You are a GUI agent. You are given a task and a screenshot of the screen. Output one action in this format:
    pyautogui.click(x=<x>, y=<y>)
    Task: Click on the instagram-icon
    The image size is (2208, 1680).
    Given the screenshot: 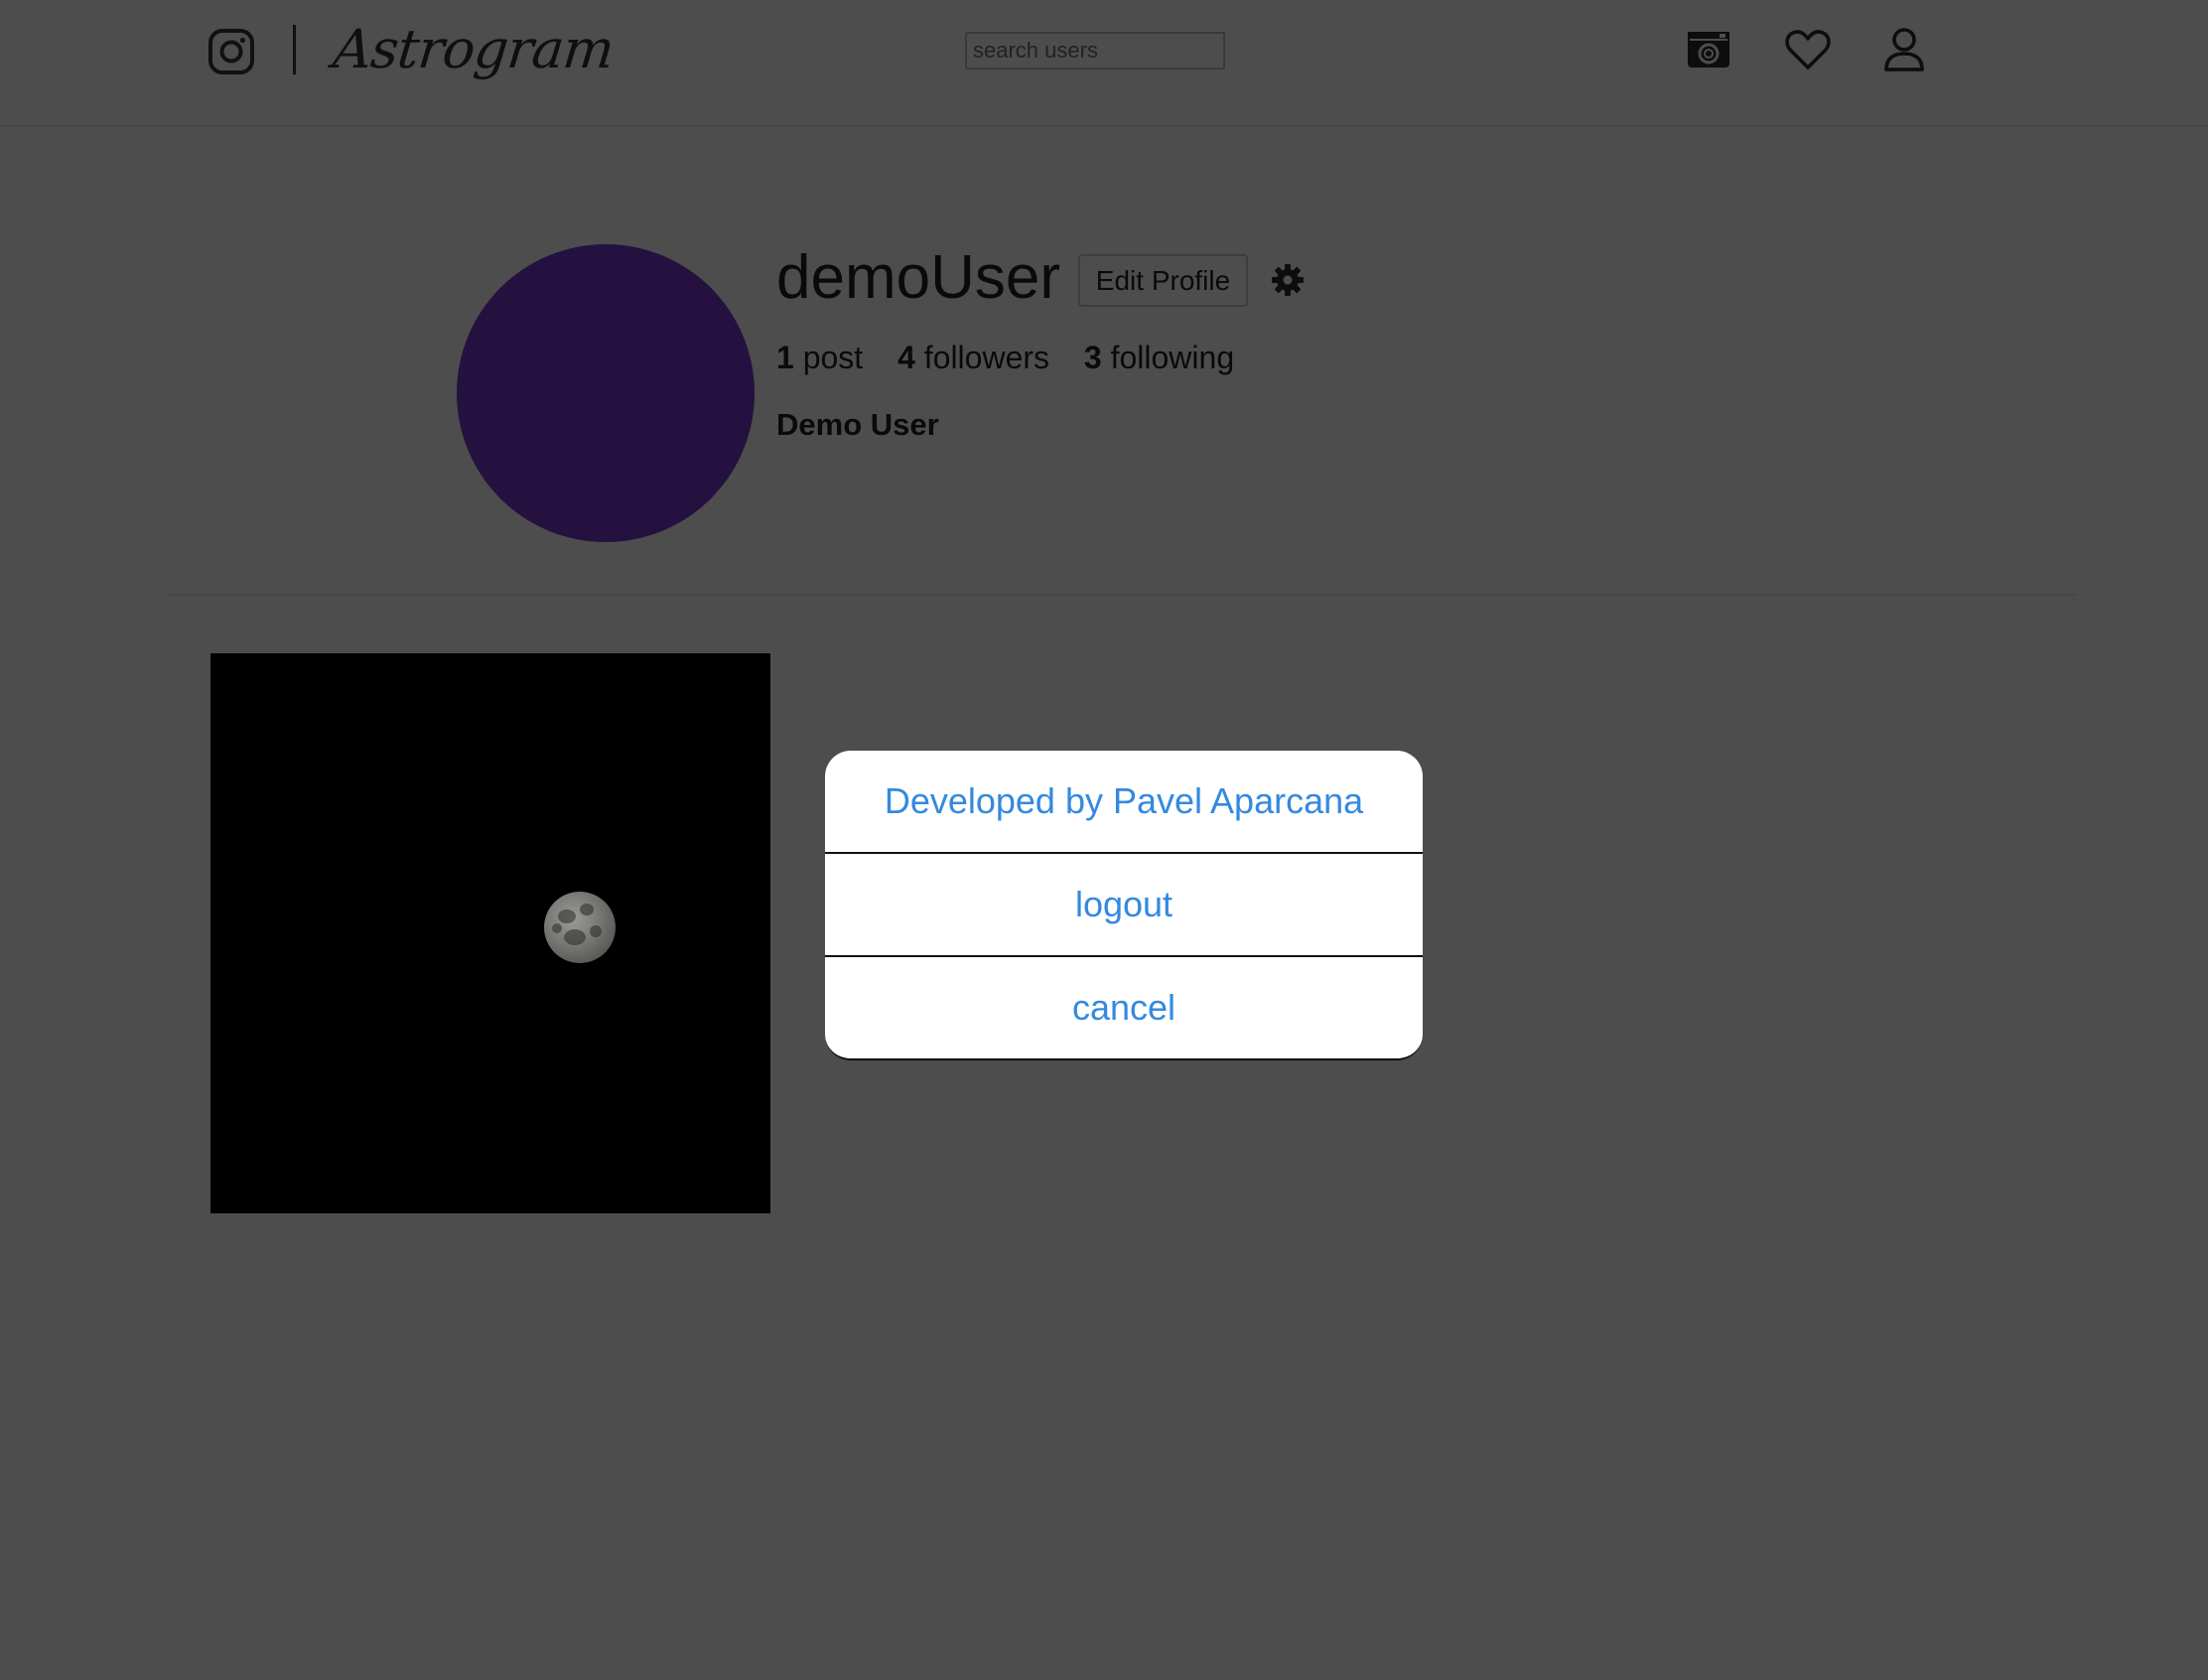 What is the action you would take?
    pyautogui.click(x=231, y=51)
    